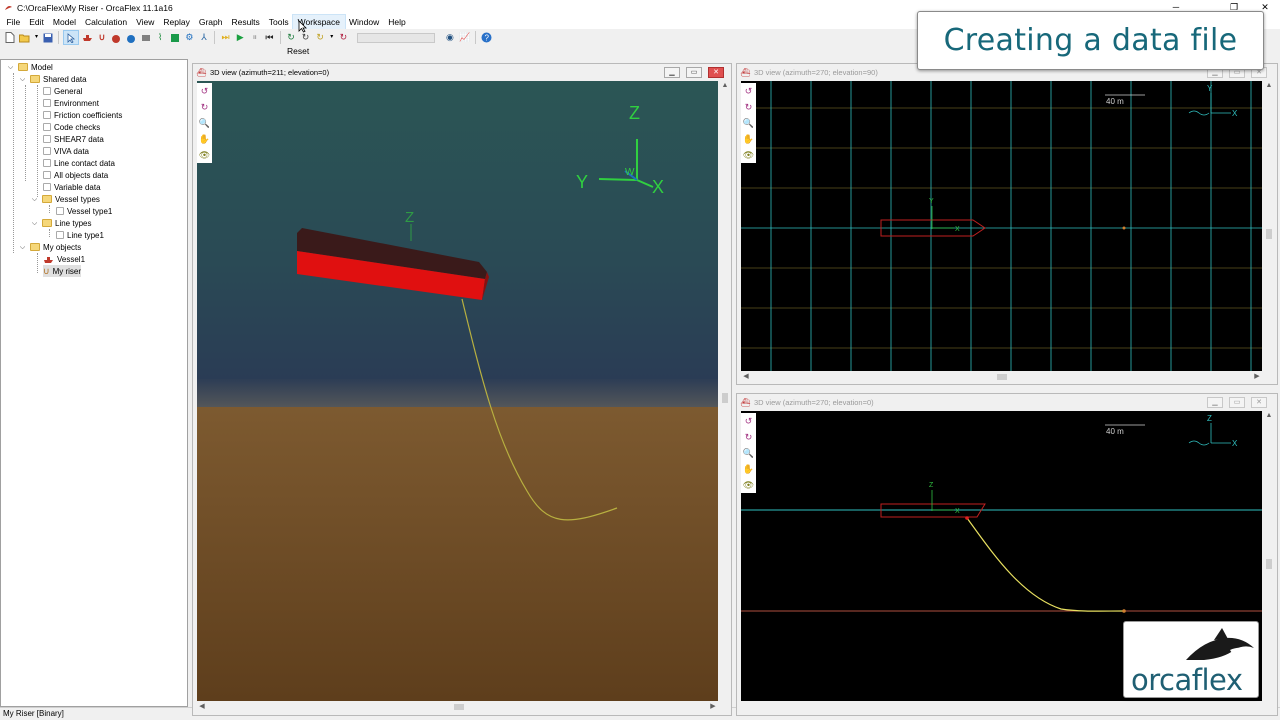 Image resolution: width=1280 pixels, height=720 pixels. What do you see at coordinates (225, 37) in the screenshot?
I see `calculate-statics-icon: ⏭` at bounding box center [225, 37].